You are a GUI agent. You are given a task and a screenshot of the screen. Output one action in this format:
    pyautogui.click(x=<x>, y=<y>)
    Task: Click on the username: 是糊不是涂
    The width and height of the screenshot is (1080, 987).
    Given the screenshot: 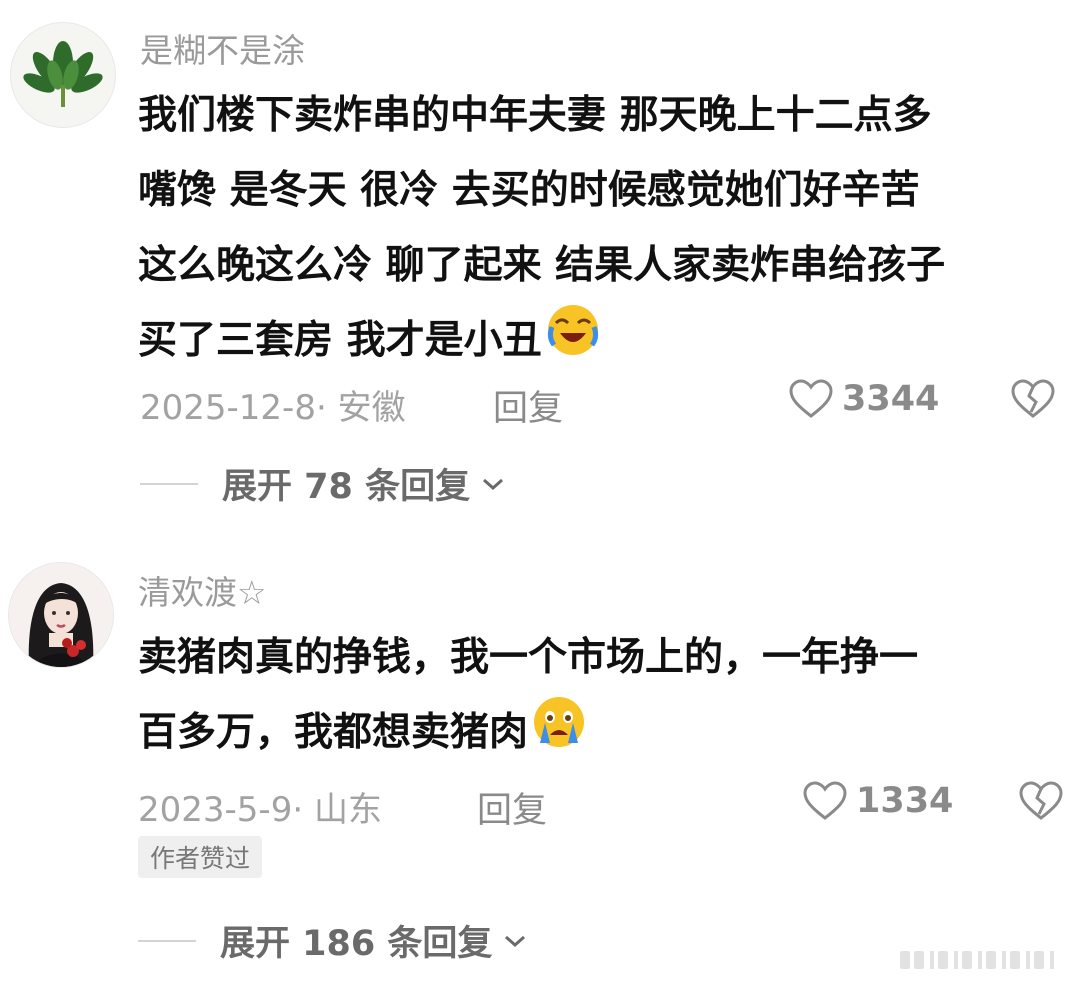 What is the action you would take?
    pyautogui.click(x=222, y=48)
    